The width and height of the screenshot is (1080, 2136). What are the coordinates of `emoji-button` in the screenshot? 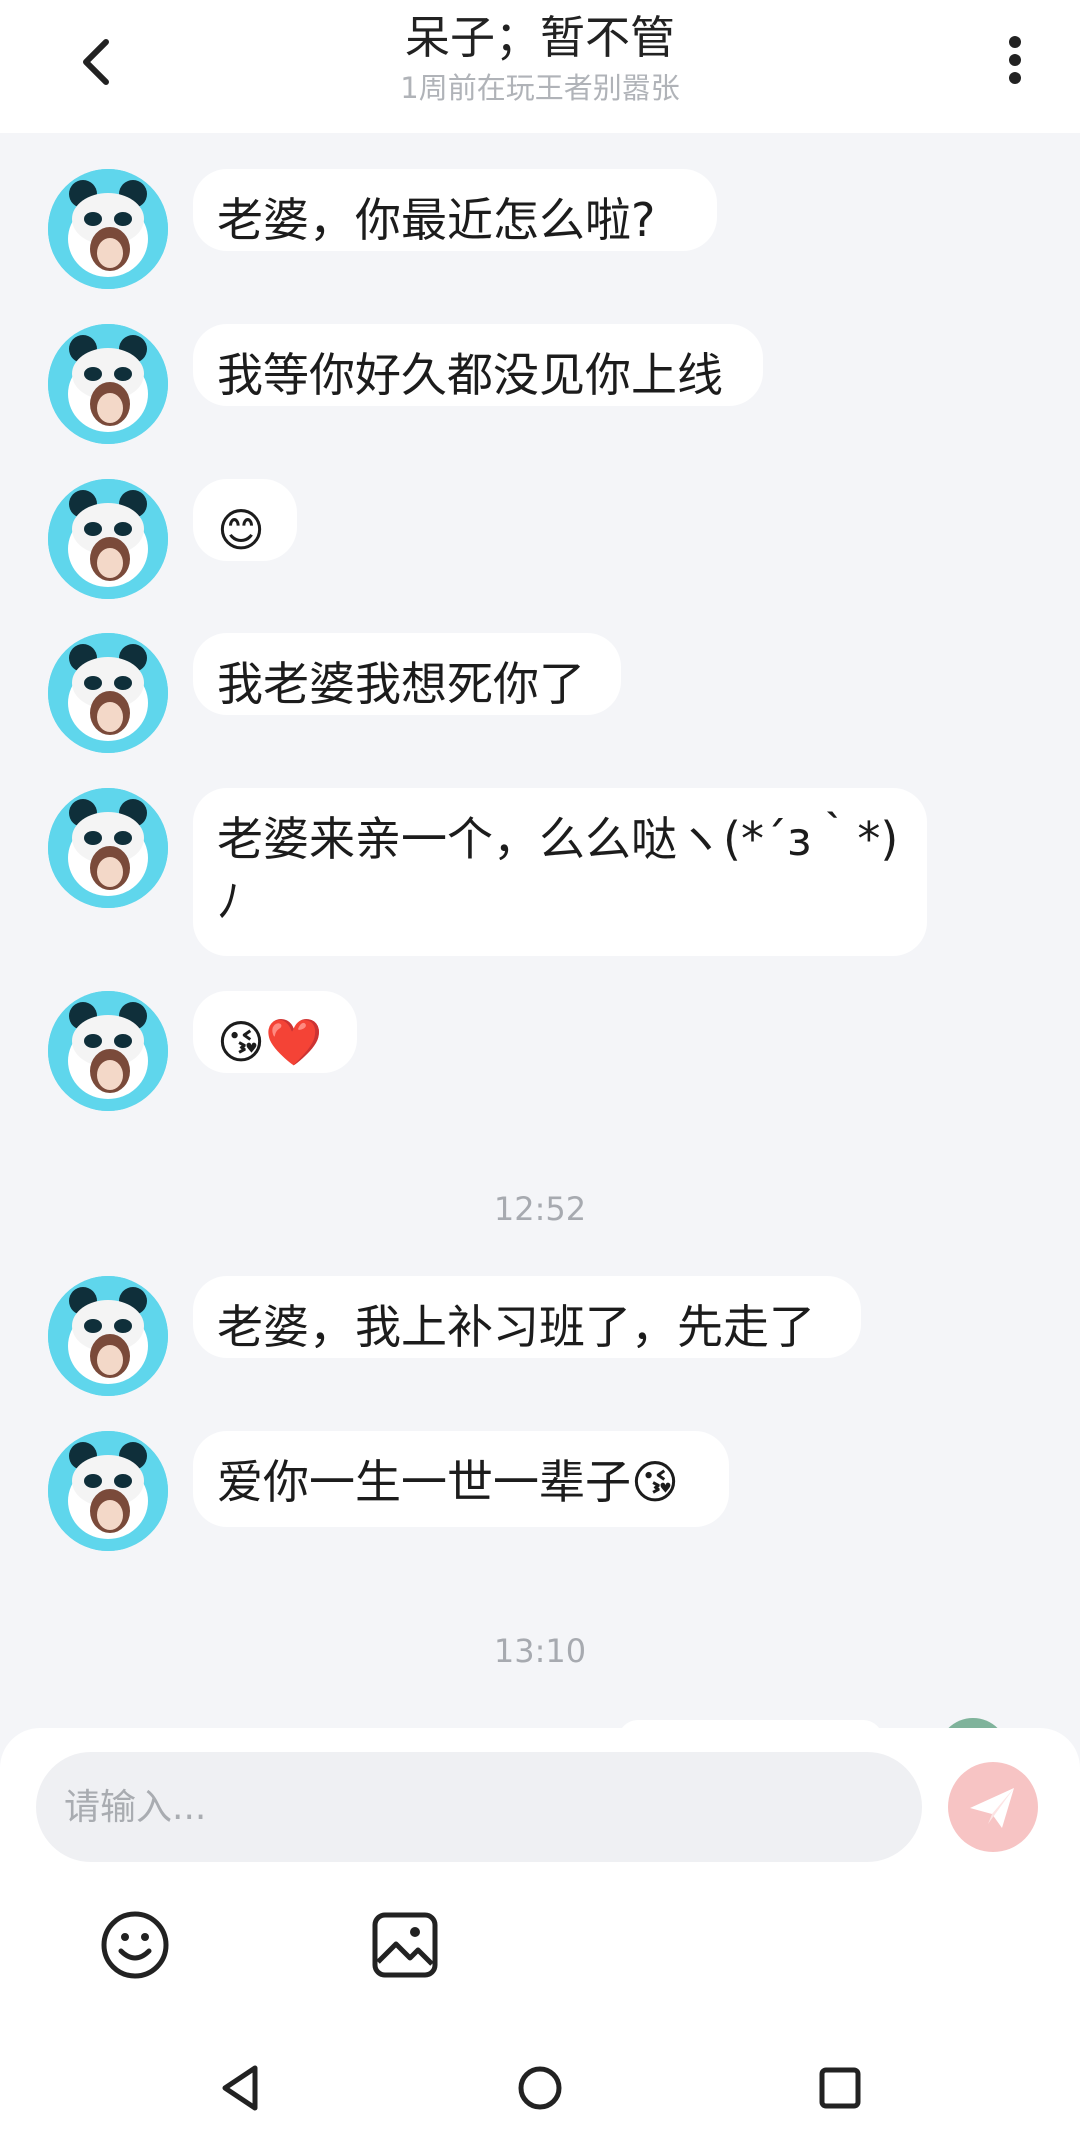 It's located at (135, 1945).